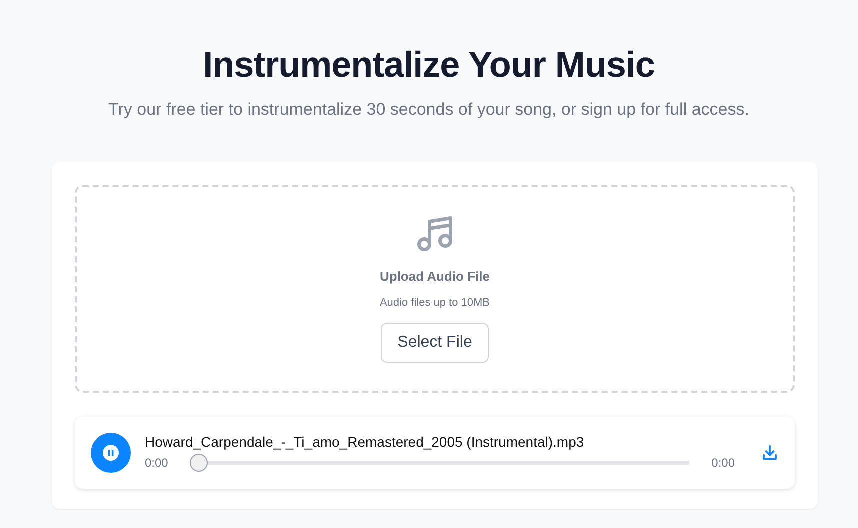 This screenshot has height=528, width=858. What do you see at coordinates (770, 453) in the screenshot?
I see `download-button` at bounding box center [770, 453].